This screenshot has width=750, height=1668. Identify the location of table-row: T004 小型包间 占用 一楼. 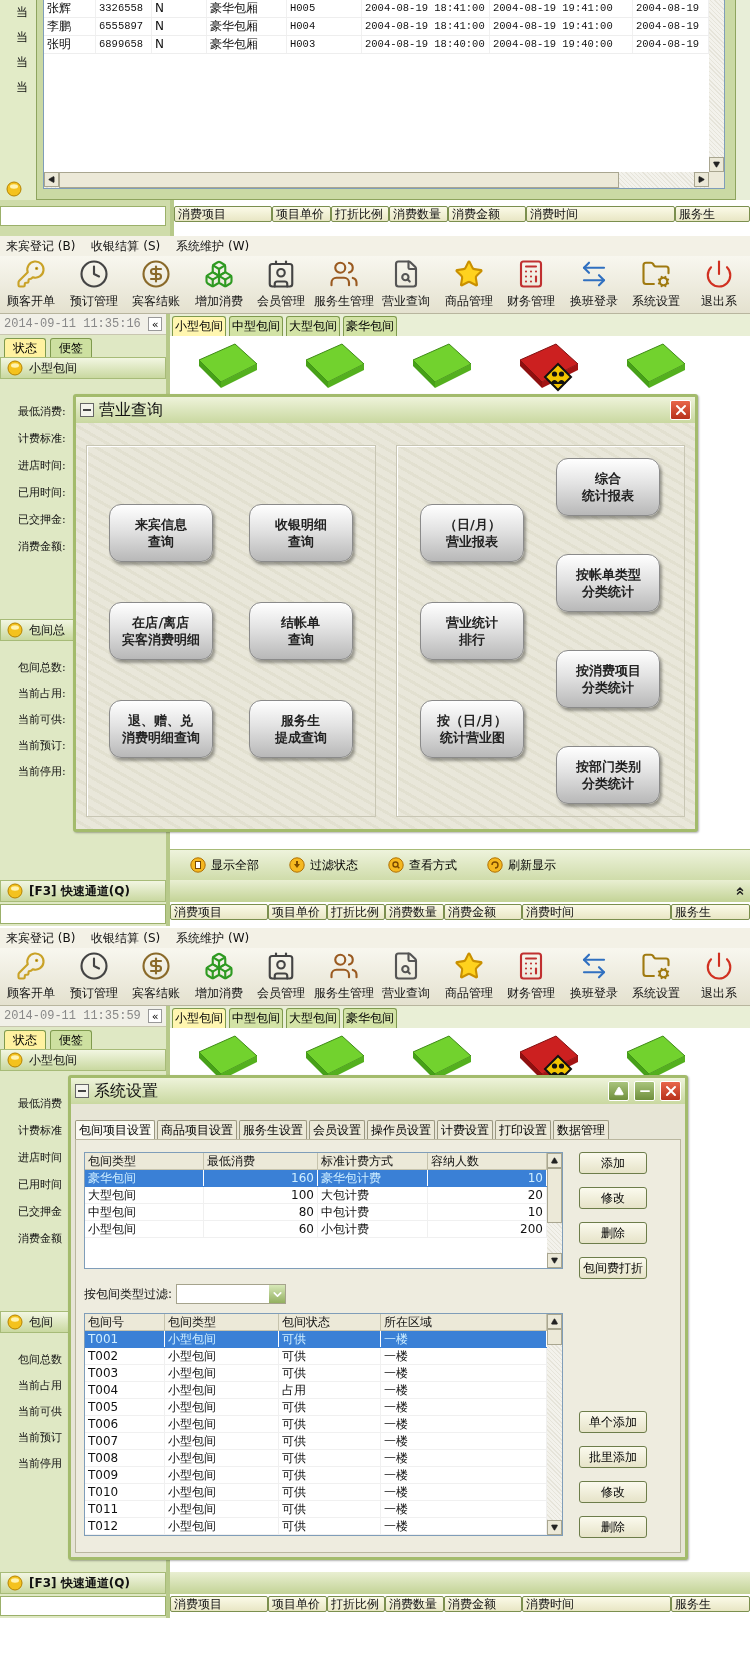
(316, 1390).